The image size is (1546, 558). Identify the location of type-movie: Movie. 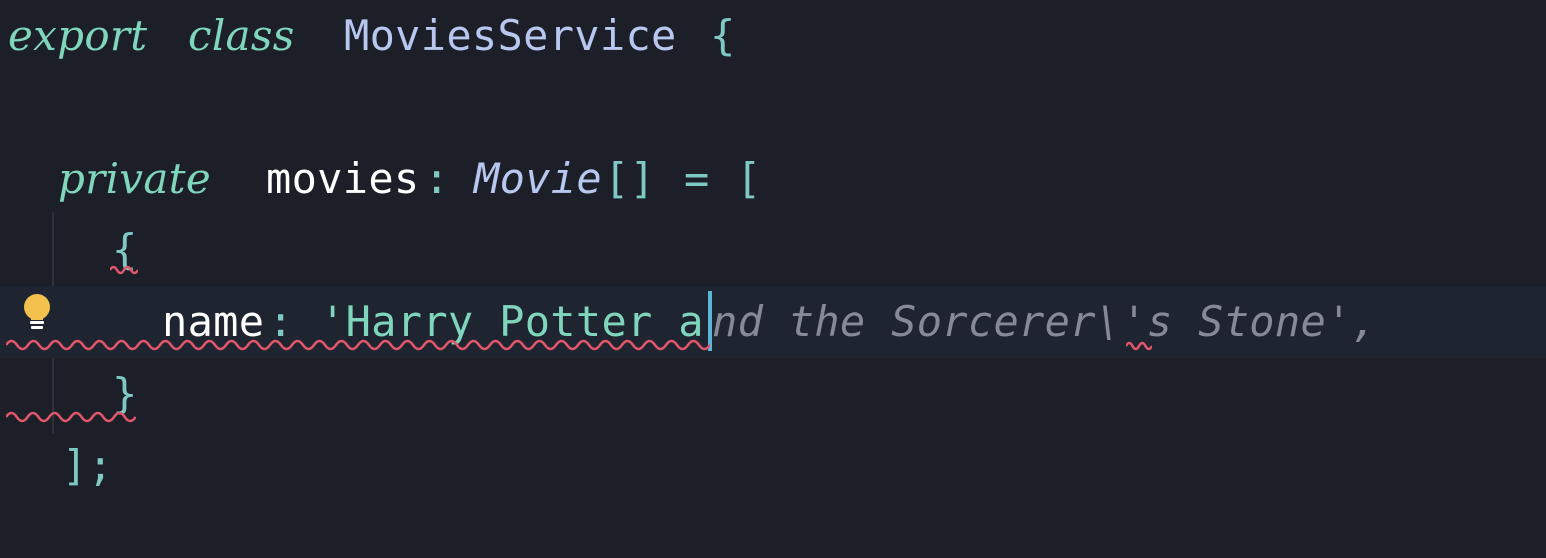
(538, 178).